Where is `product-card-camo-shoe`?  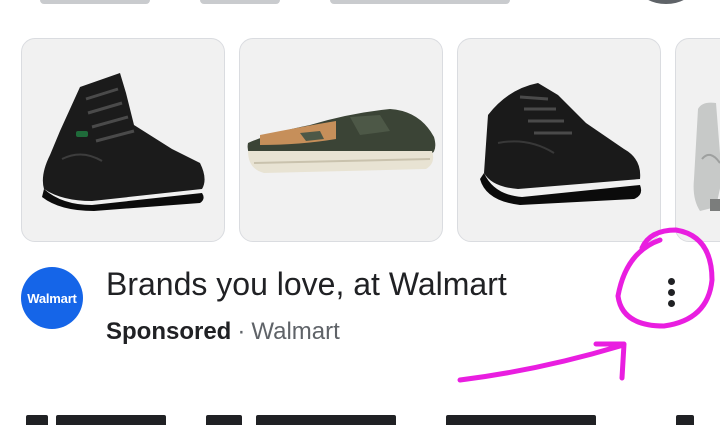
product-card-camo-shoe is located at coordinates (341, 140).